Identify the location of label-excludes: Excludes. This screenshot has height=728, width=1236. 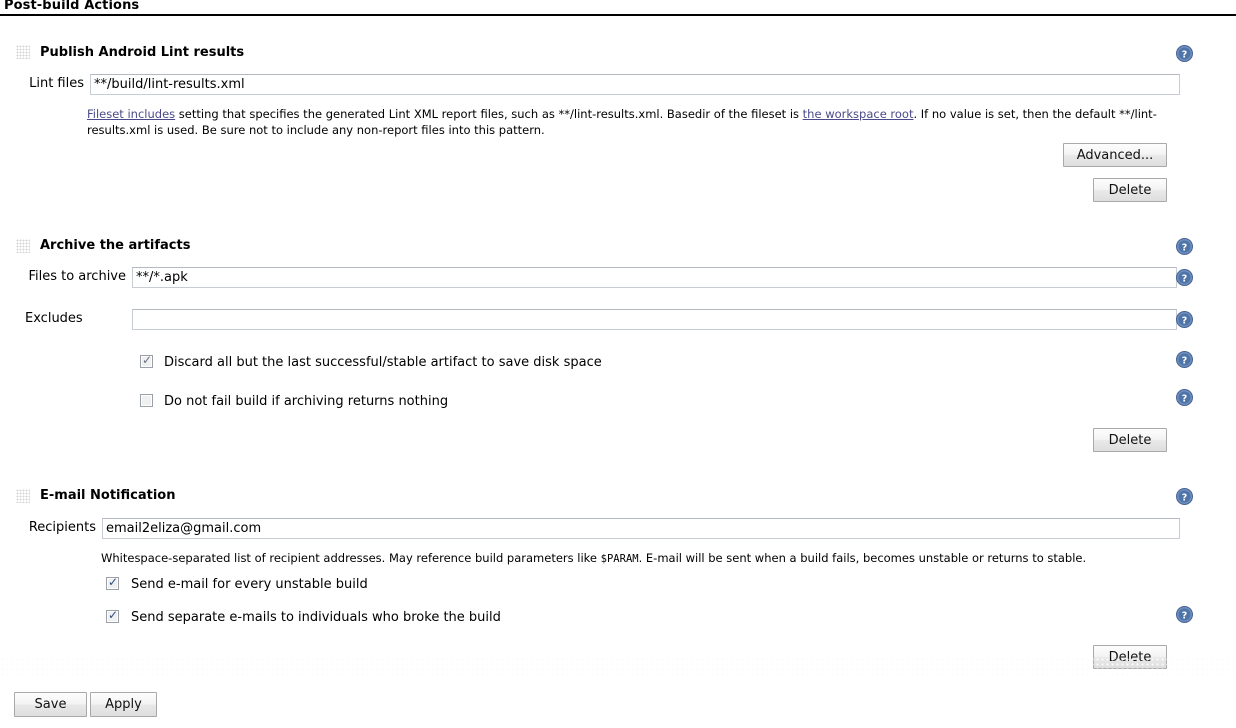
(54, 318).